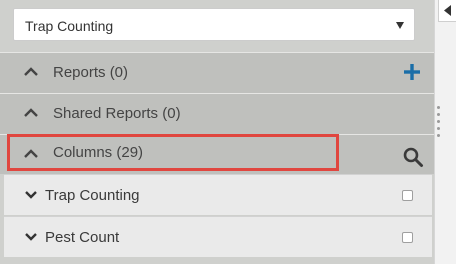 Image resolution: width=456 pixels, height=264 pixels. Describe the element at coordinates (92, 195) in the screenshot. I see `column-item-label: Trap Counting` at that location.